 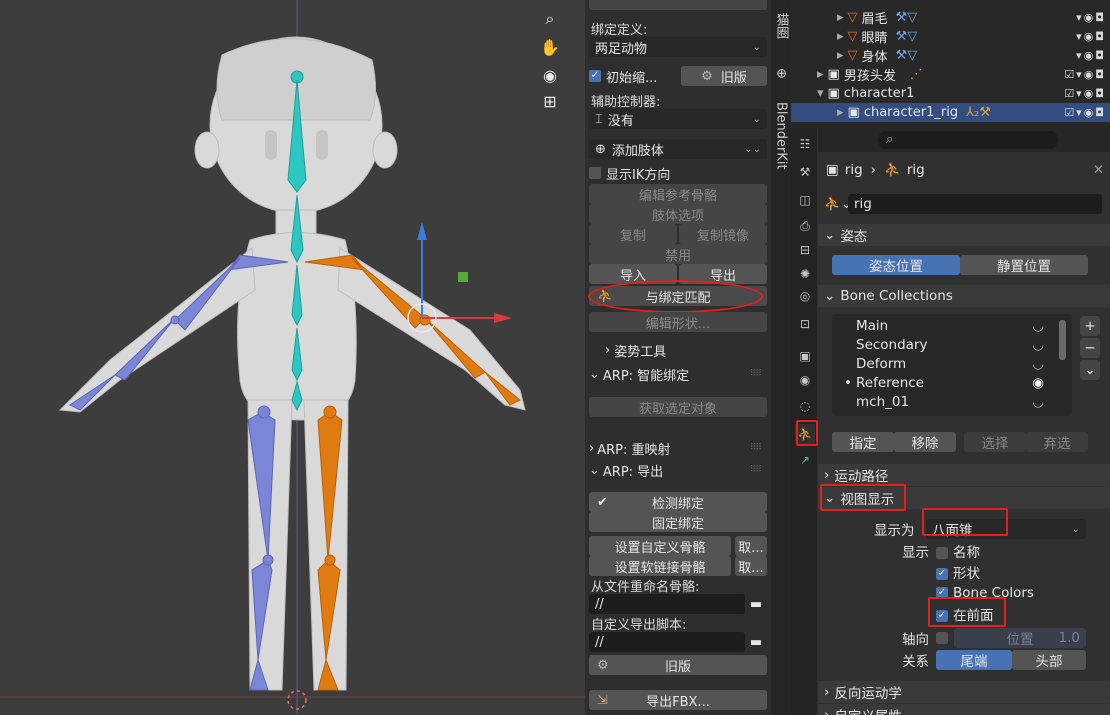 I want to click on tab-top: 猫圈, so click(x=781, y=26).